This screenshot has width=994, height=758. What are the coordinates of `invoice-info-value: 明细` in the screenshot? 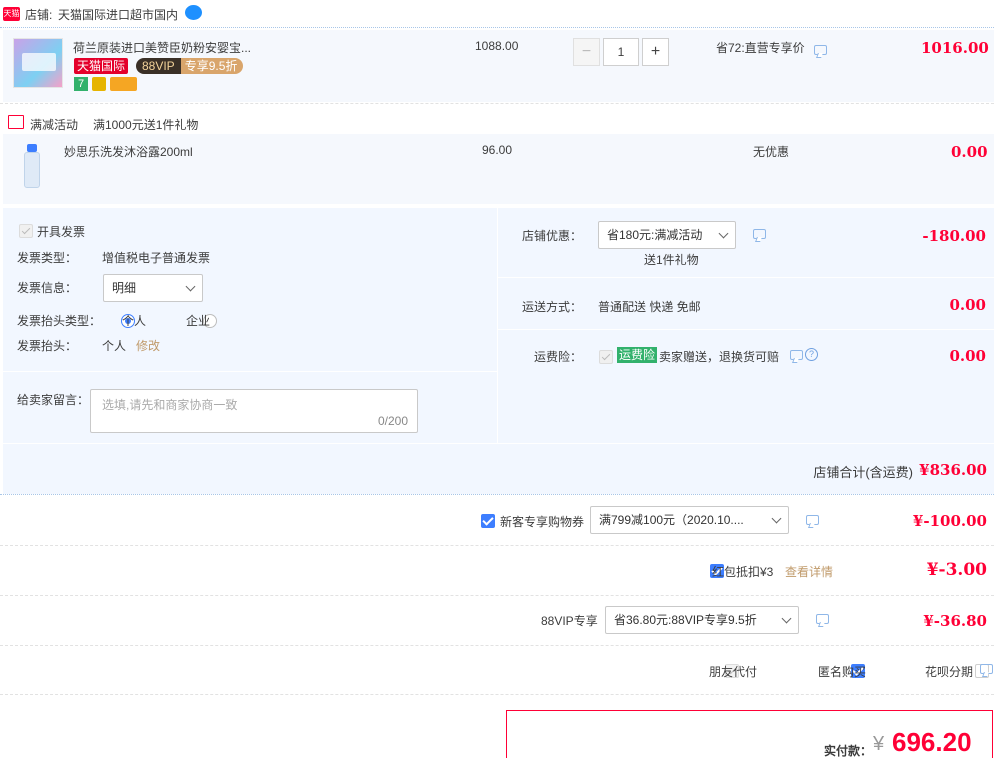 It's located at (124, 288).